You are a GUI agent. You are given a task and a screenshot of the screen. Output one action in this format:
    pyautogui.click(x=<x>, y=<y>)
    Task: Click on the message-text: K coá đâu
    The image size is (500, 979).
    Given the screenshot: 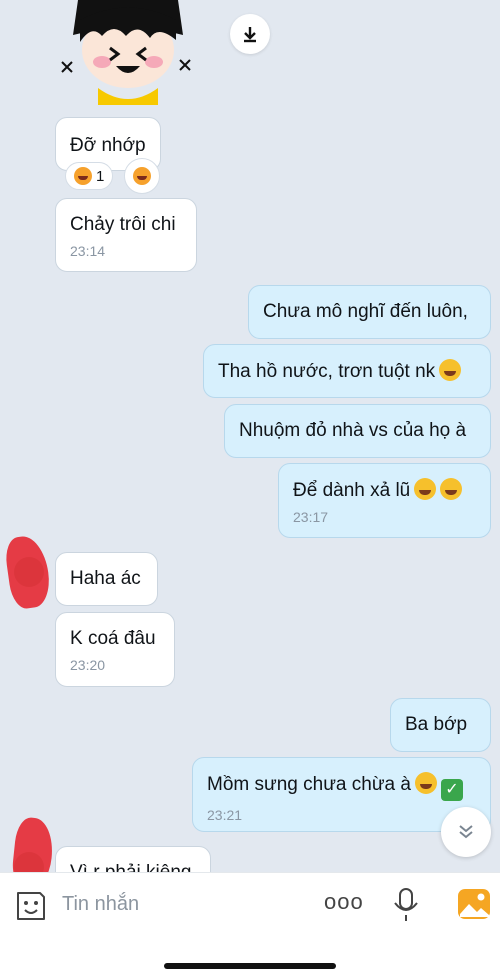 What is the action you would take?
    pyautogui.click(x=113, y=638)
    